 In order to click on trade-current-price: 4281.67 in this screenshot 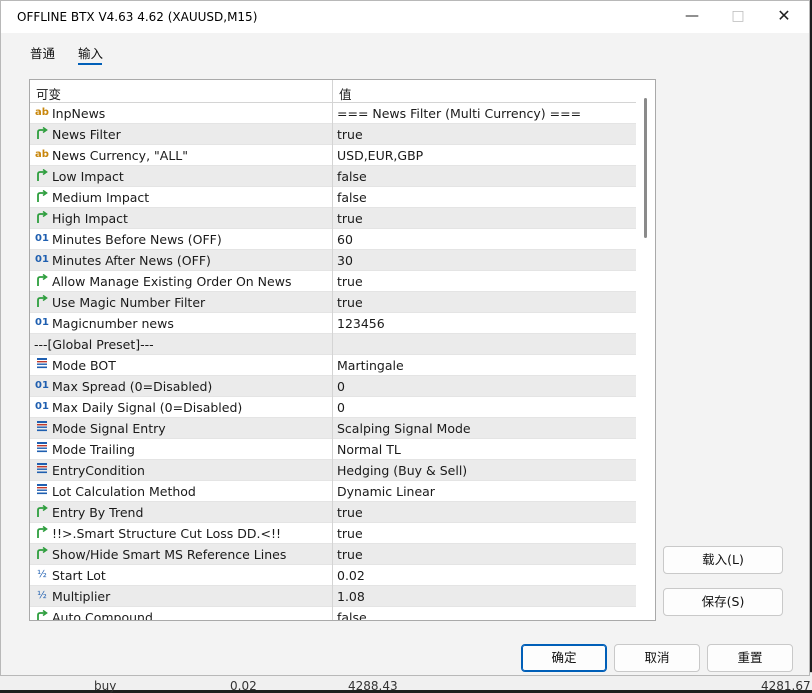, I will do `click(786, 686)`.